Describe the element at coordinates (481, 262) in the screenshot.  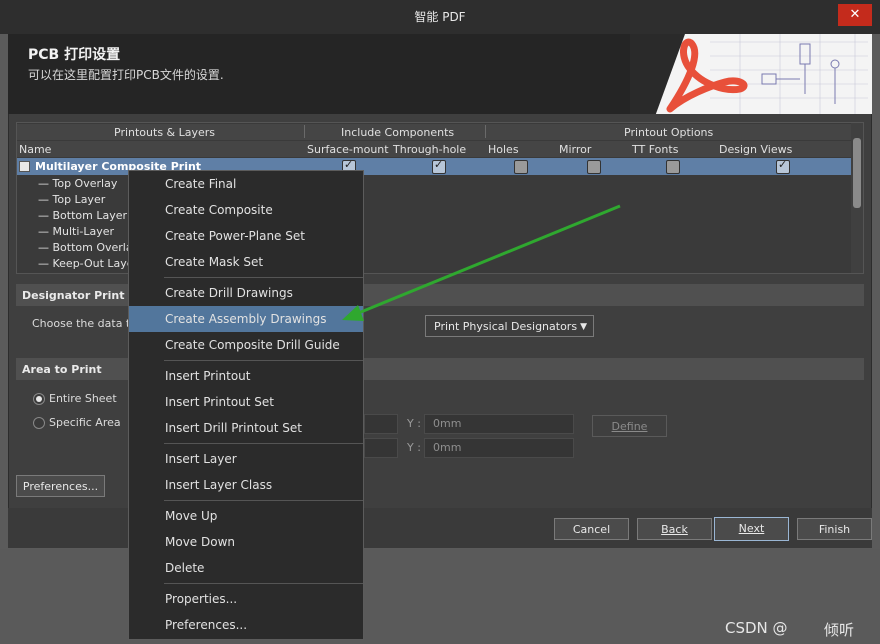
I see `annotation-arrow-icon` at that location.